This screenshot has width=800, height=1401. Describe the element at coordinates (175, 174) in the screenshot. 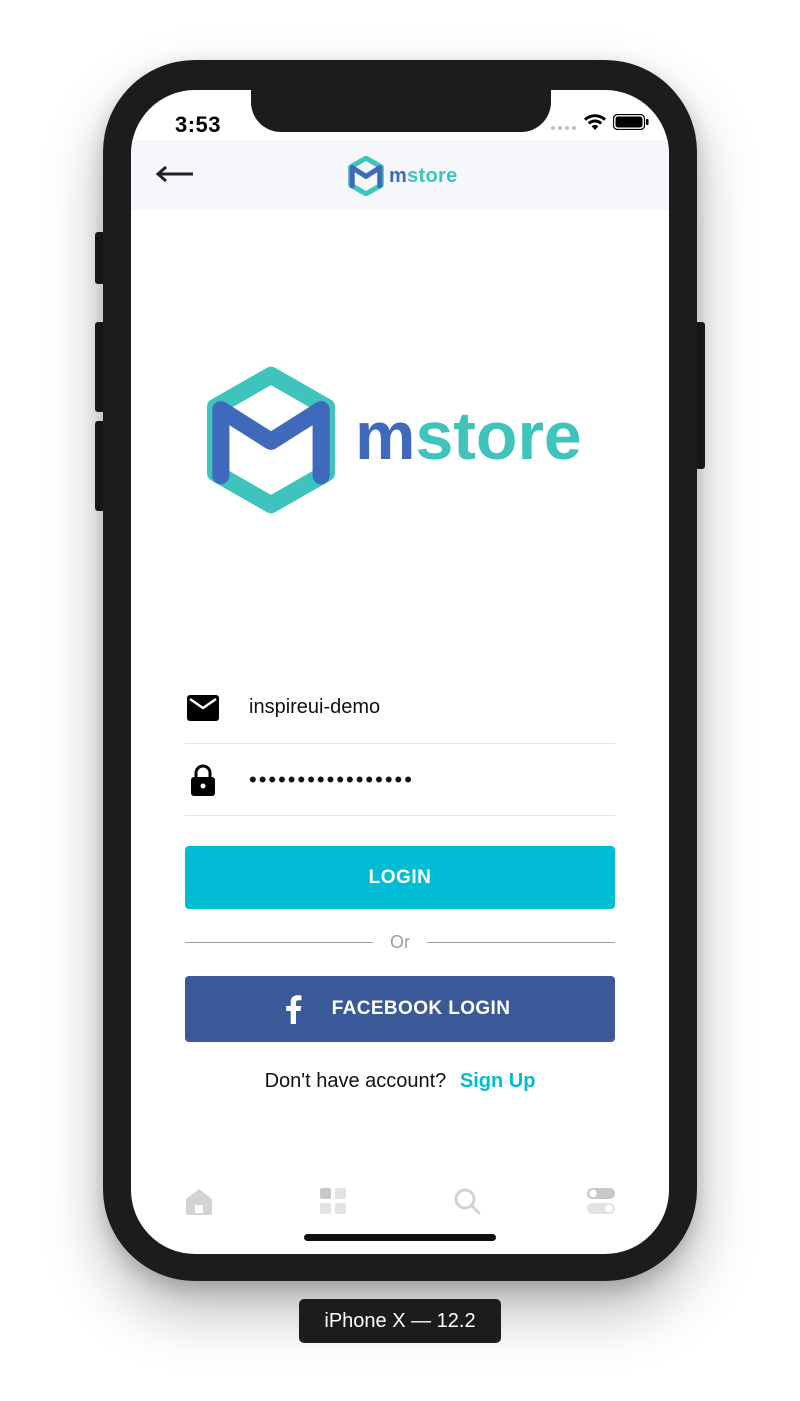

I see `back-arrow-icon` at that location.